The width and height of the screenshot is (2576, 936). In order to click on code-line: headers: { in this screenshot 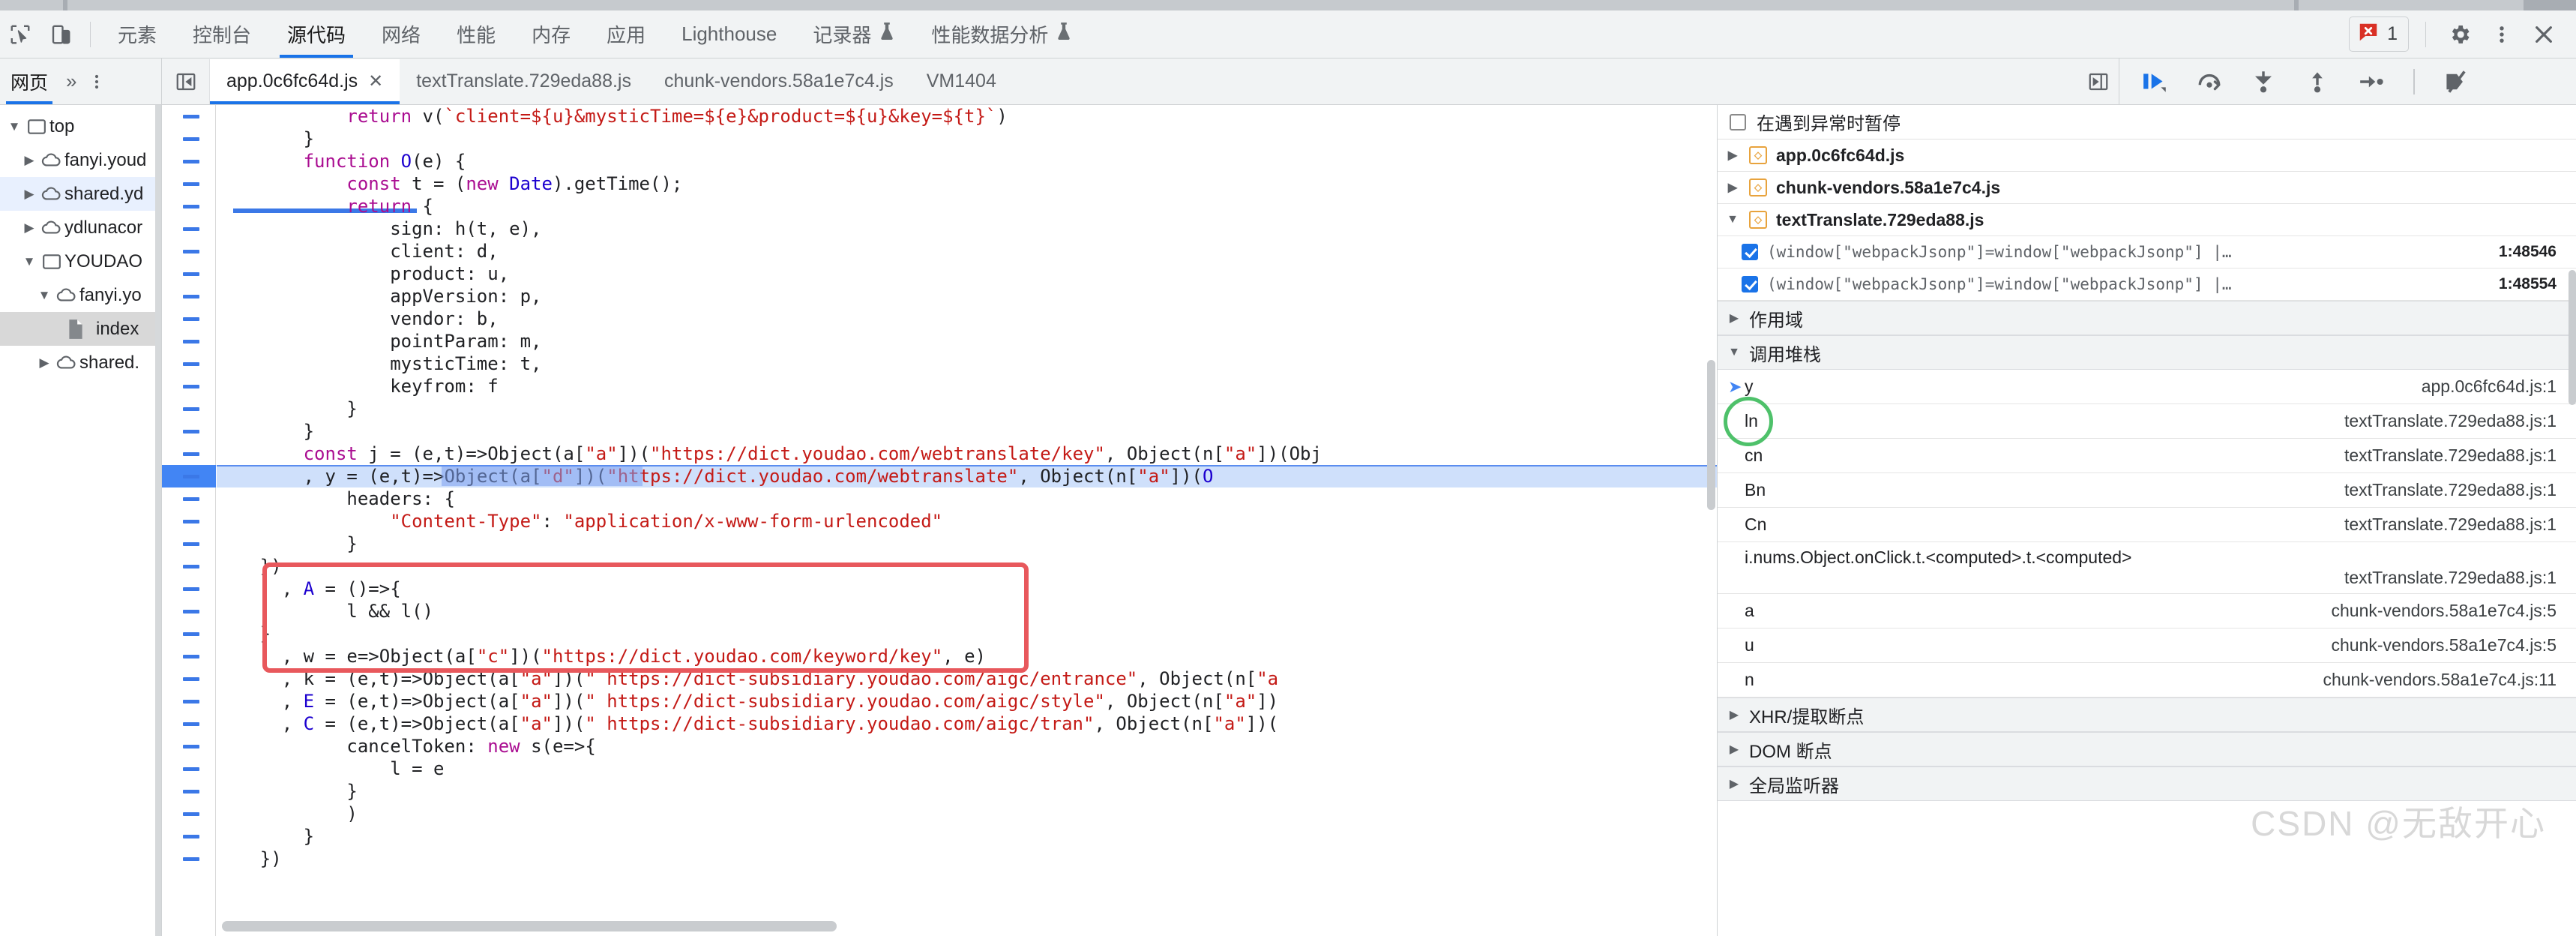, I will do `click(967, 499)`.